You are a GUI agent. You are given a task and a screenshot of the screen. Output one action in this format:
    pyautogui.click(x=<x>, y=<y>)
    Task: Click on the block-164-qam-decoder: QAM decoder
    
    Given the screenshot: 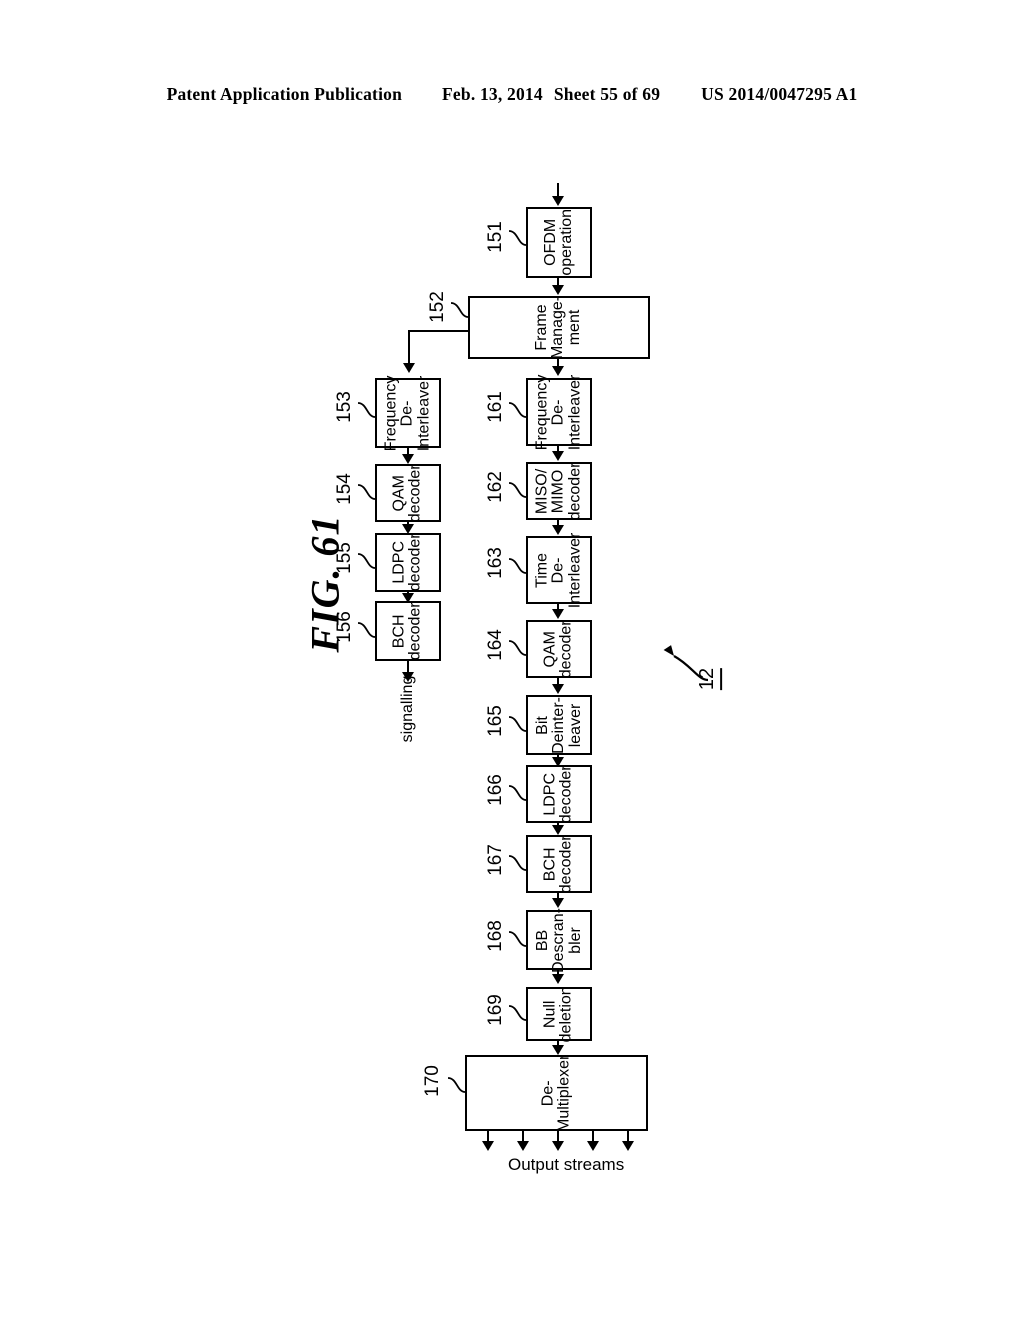 What is the action you would take?
    pyautogui.click(x=559, y=649)
    